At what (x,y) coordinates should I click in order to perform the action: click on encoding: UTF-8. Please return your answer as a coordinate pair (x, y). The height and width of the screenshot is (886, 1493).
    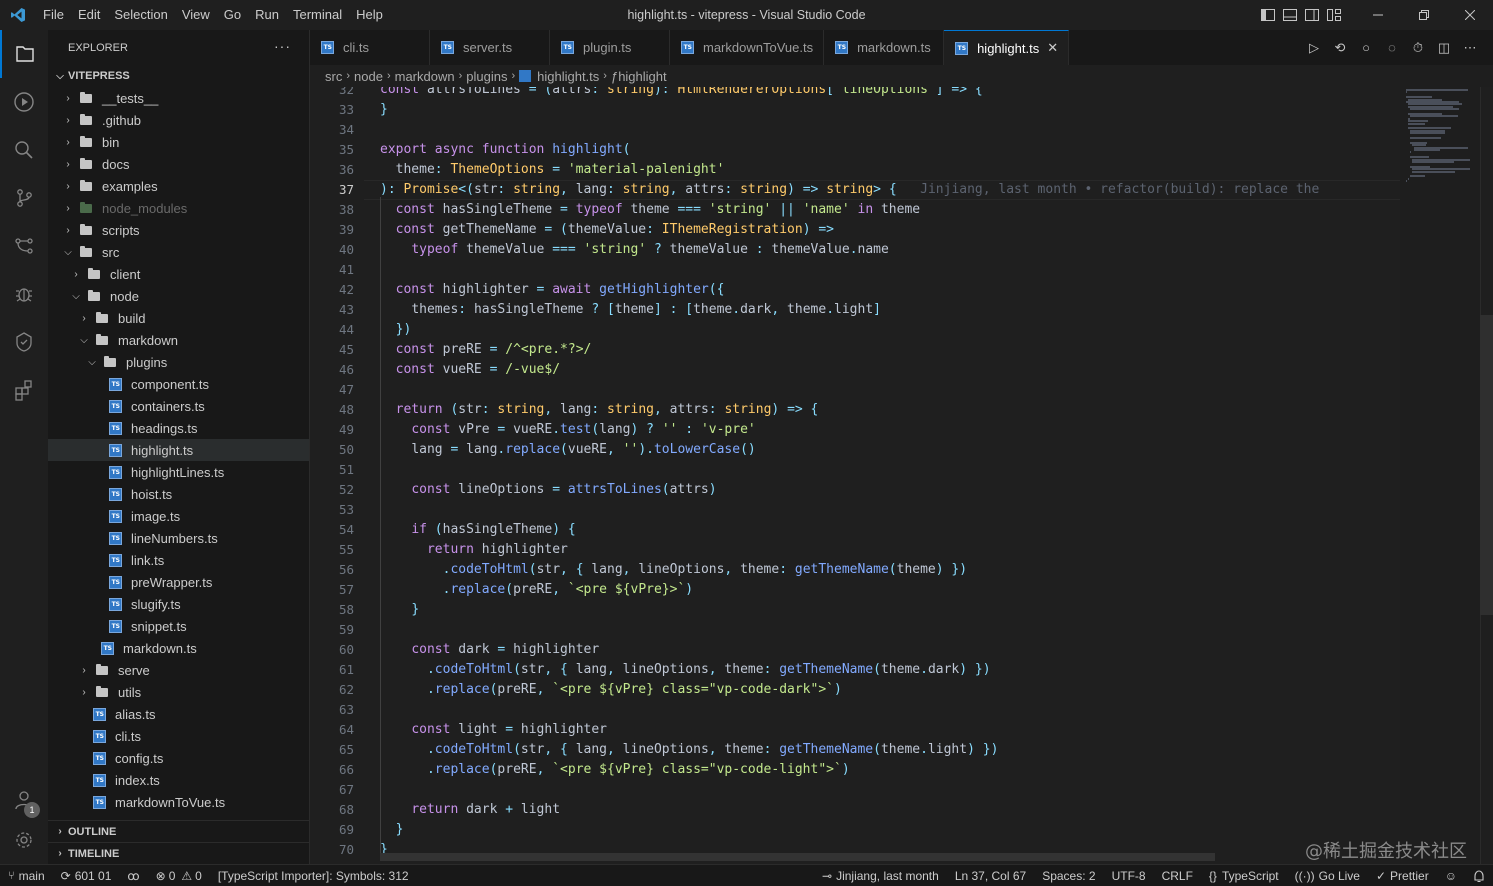
    Looking at the image, I should click on (1129, 876).